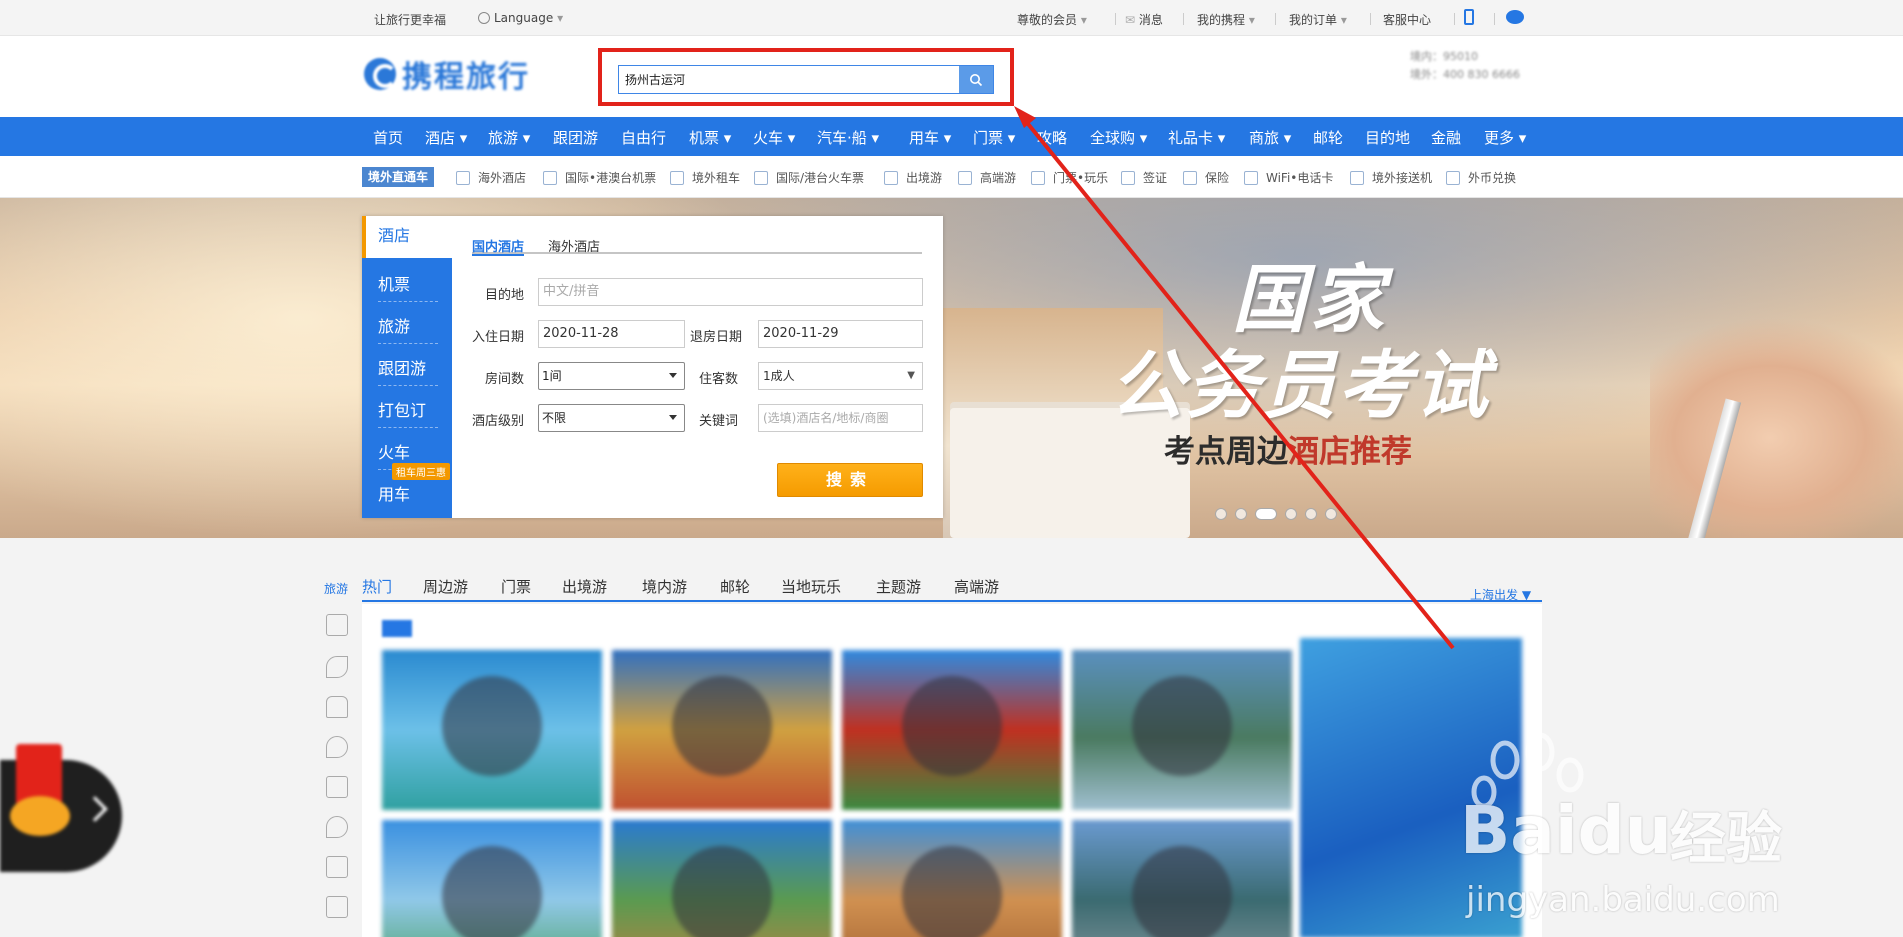 This screenshot has height=937, width=1903. I want to click on tab-domestic-hotel: 国内酒店, so click(498, 246).